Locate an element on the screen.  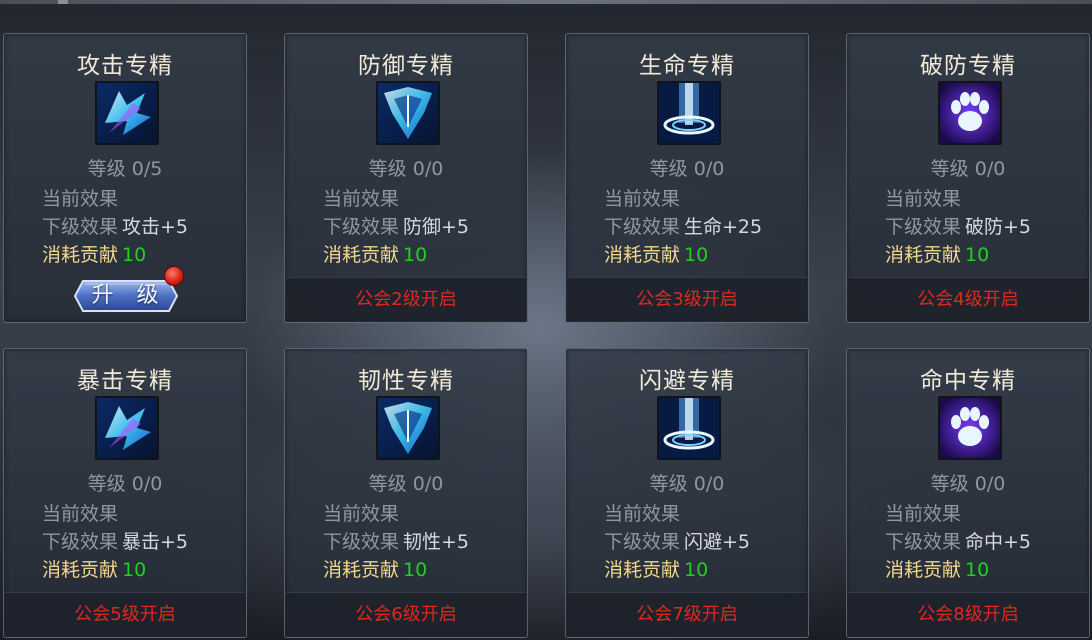
card-title: 破防专精 is located at coordinates (968, 66).